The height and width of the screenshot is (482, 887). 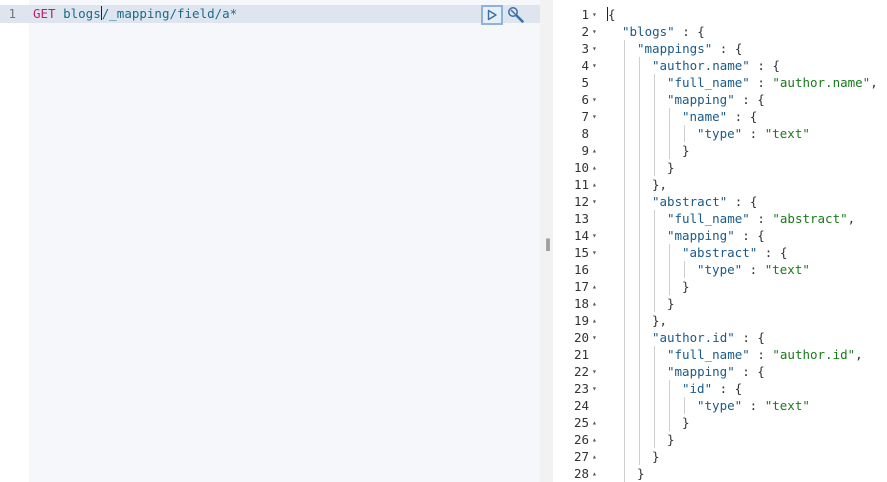 I want to click on response-code: }, so click(x=686, y=286).